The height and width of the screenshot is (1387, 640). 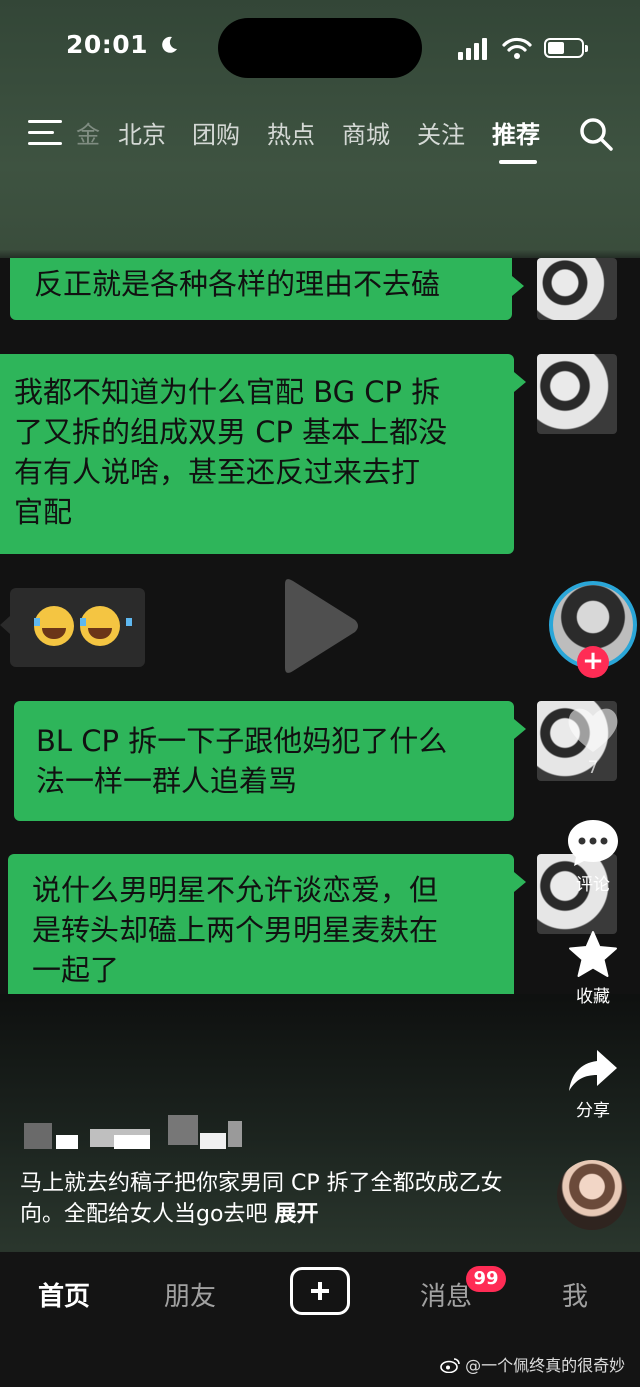 What do you see at coordinates (446, 1294) in the screenshot?
I see `tab-messages: 消息` at bounding box center [446, 1294].